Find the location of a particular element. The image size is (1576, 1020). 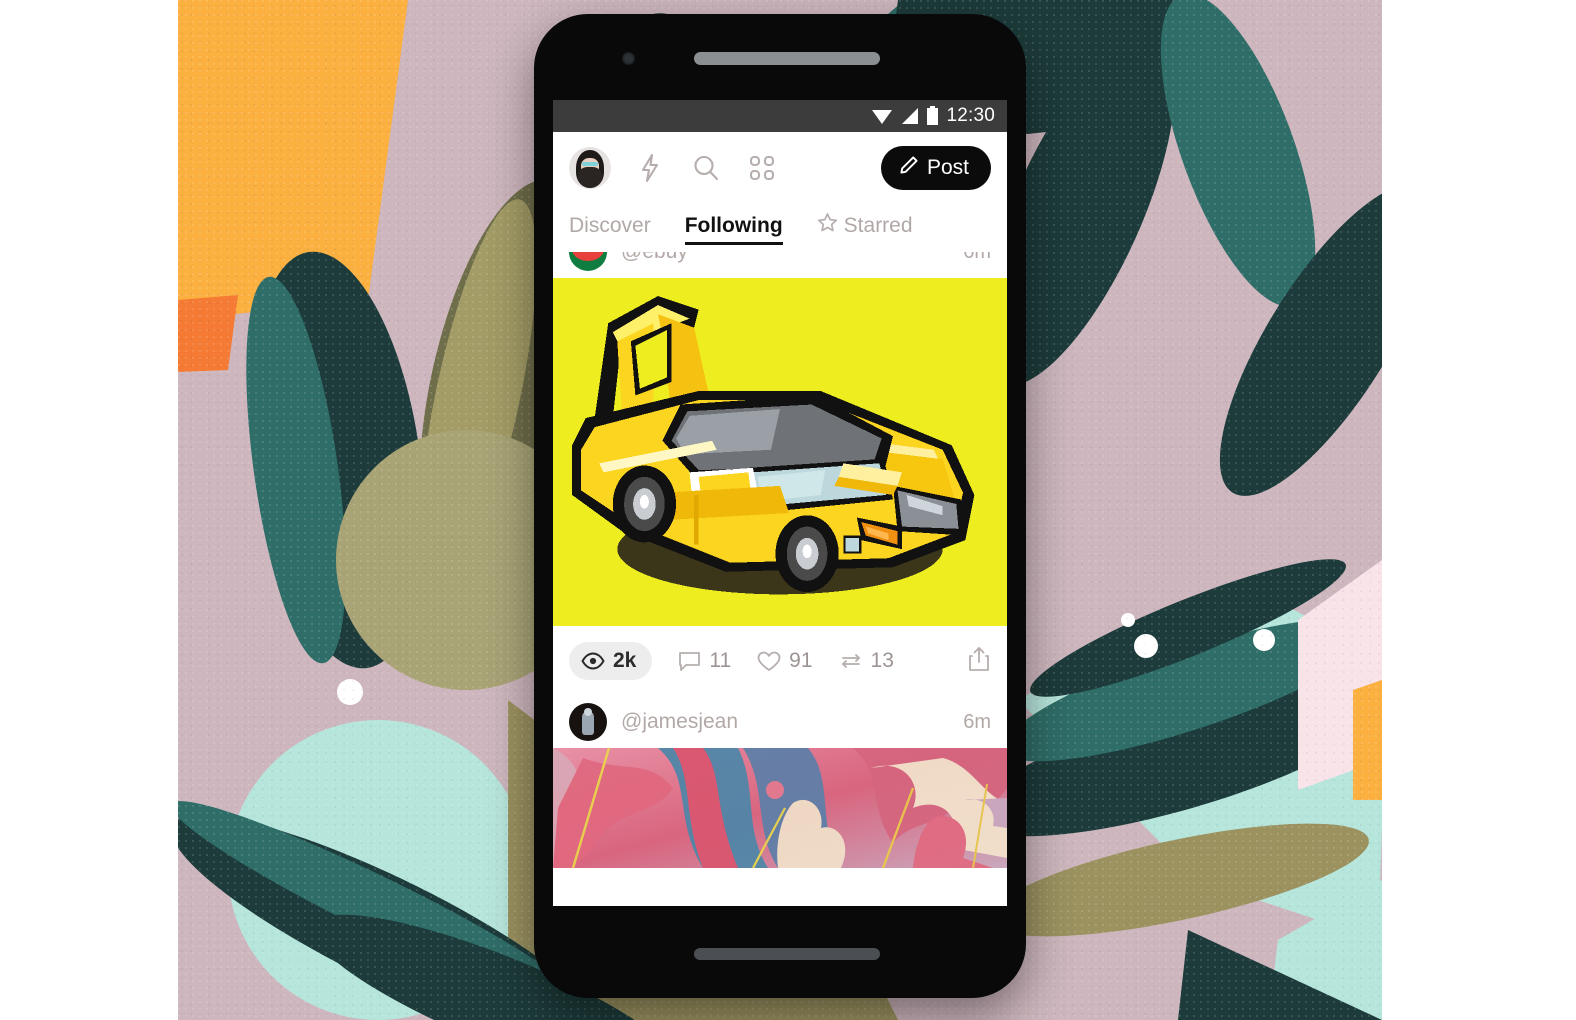

tab-following: Following is located at coordinates (733, 229).